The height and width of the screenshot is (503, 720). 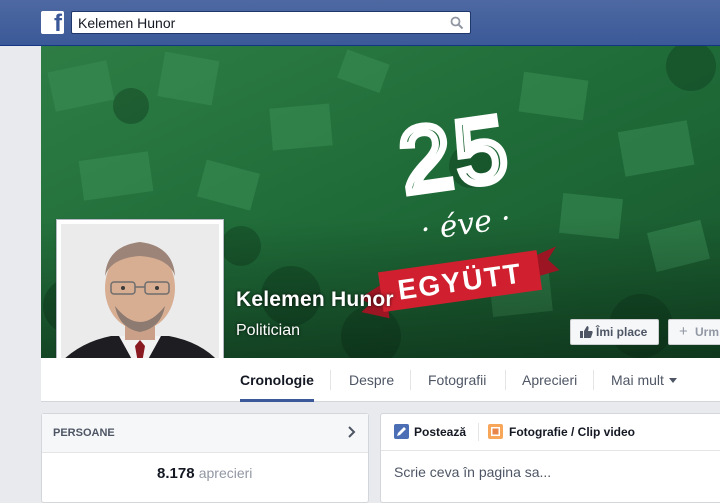 I want to click on likes-label: aprecieri, so click(x=225, y=473).